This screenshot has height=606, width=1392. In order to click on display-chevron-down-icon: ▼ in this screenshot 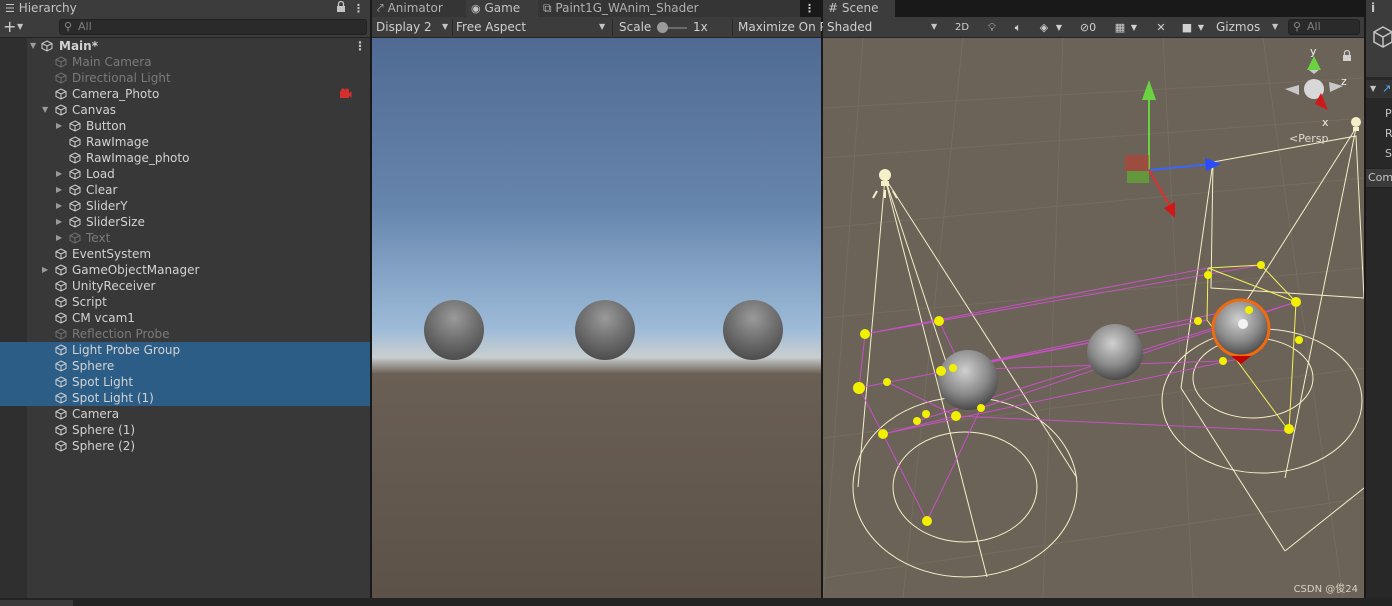, I will do `click(445, 26)`.